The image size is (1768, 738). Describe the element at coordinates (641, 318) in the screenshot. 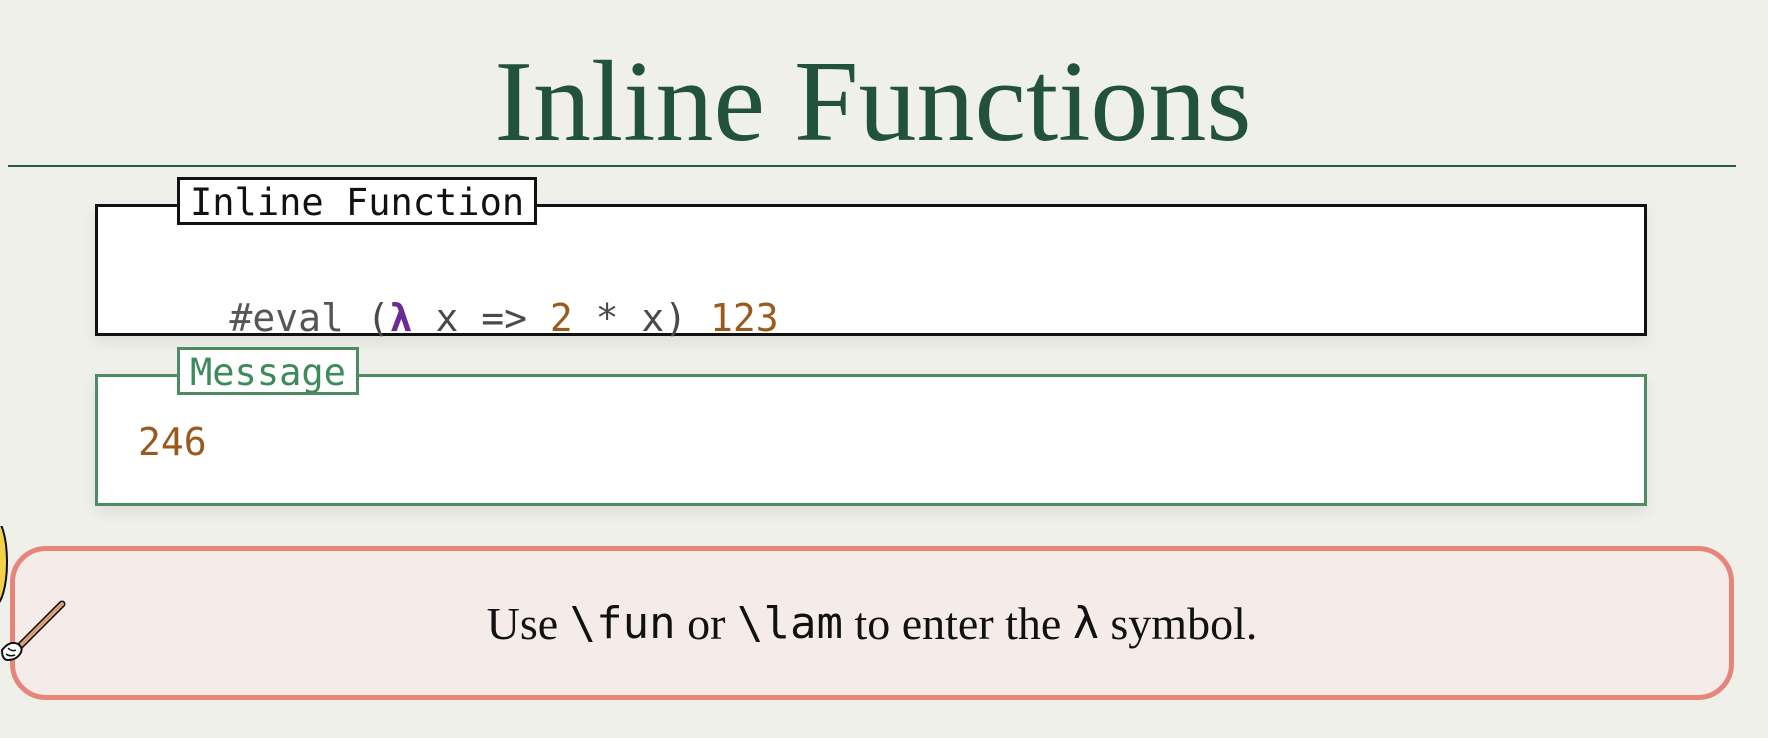

I see `code-token-body: * x)` at that location.